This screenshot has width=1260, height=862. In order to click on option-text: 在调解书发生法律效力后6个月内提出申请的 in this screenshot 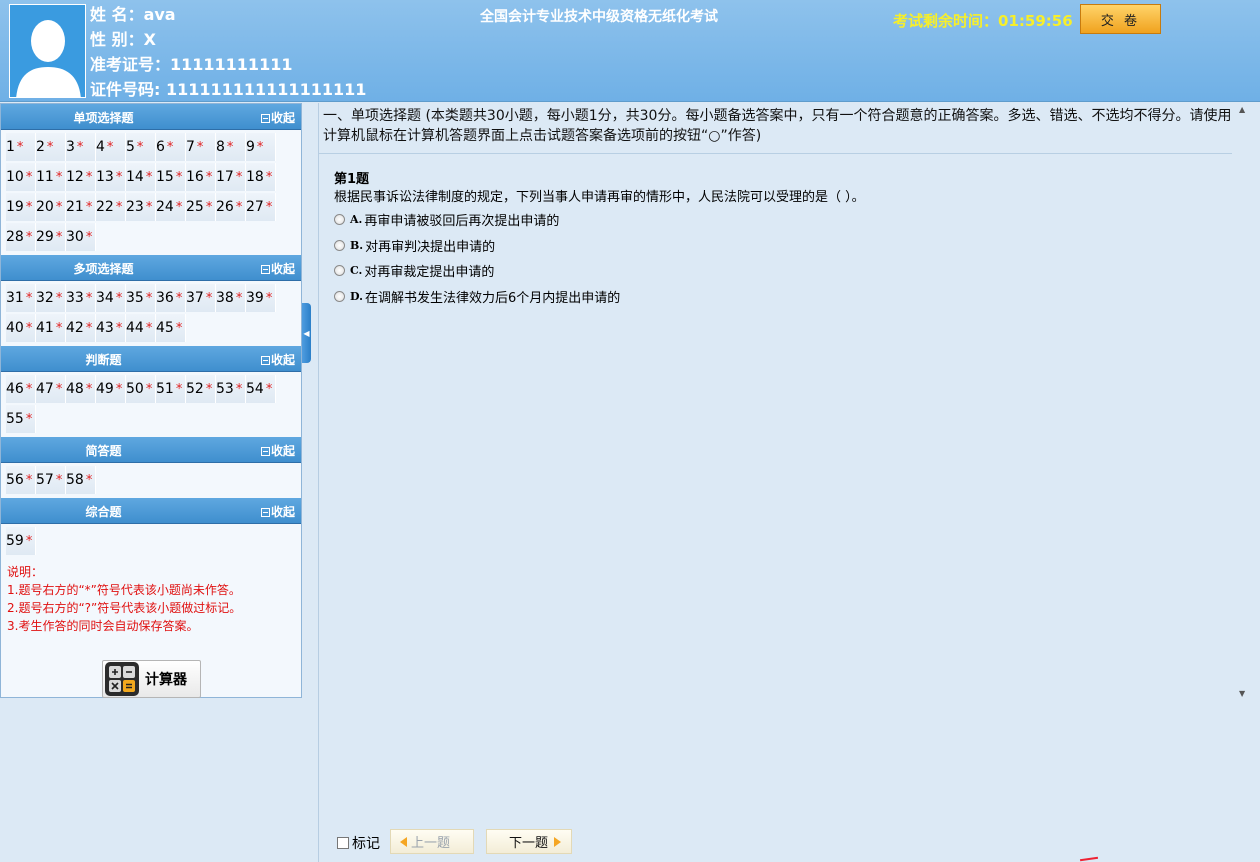, I will do `click(492, 298)`.